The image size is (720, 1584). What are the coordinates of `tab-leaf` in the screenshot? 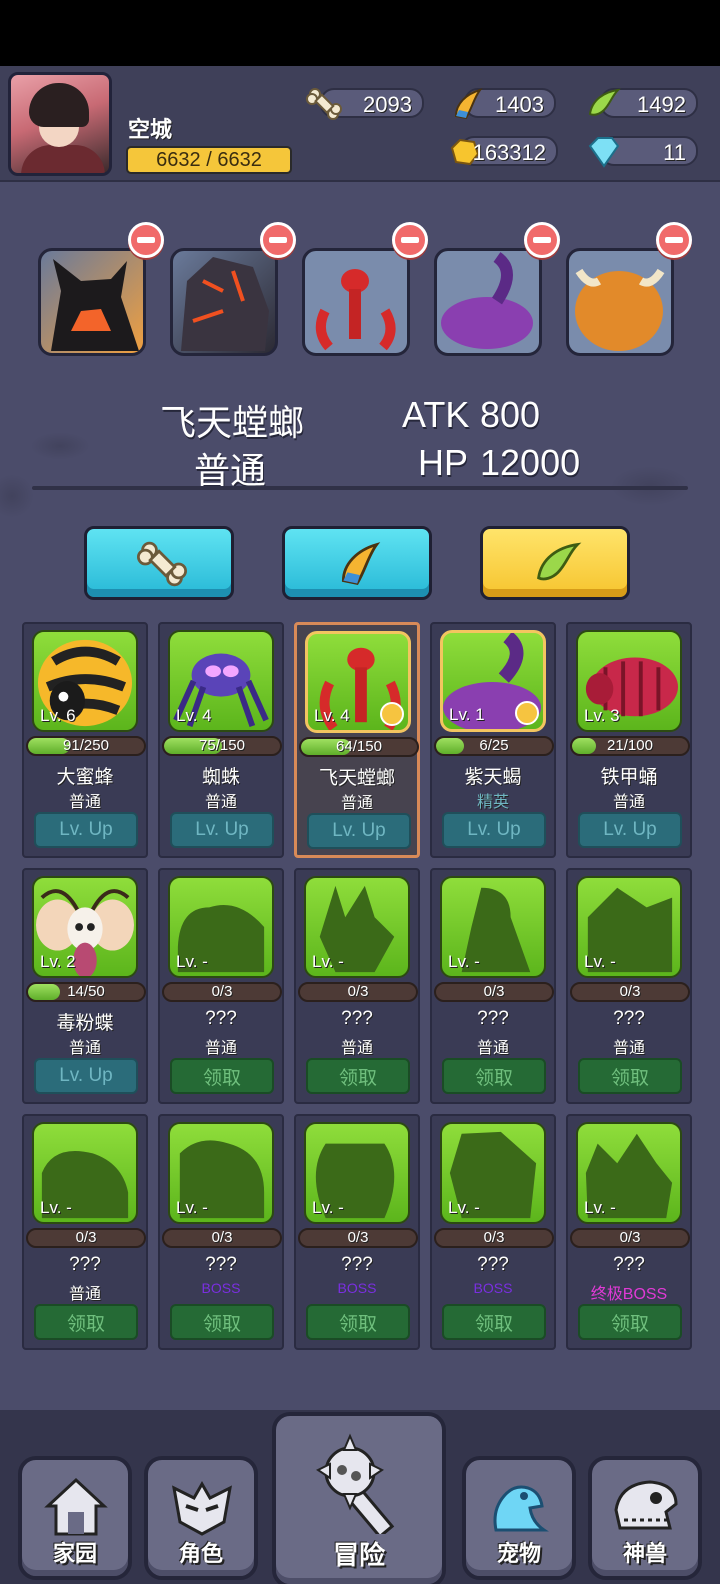 It's located at (555, 563).